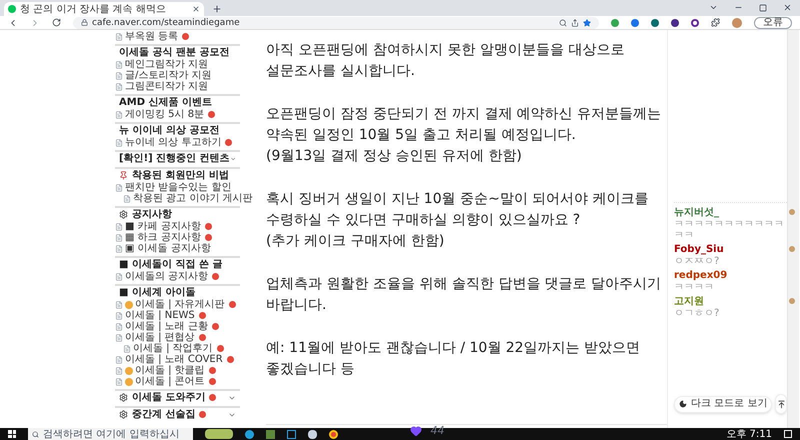 This screenshot has height=440, width=800. I want to click on menu-header: 착용된 회원만의 비법, so click(180, 175).